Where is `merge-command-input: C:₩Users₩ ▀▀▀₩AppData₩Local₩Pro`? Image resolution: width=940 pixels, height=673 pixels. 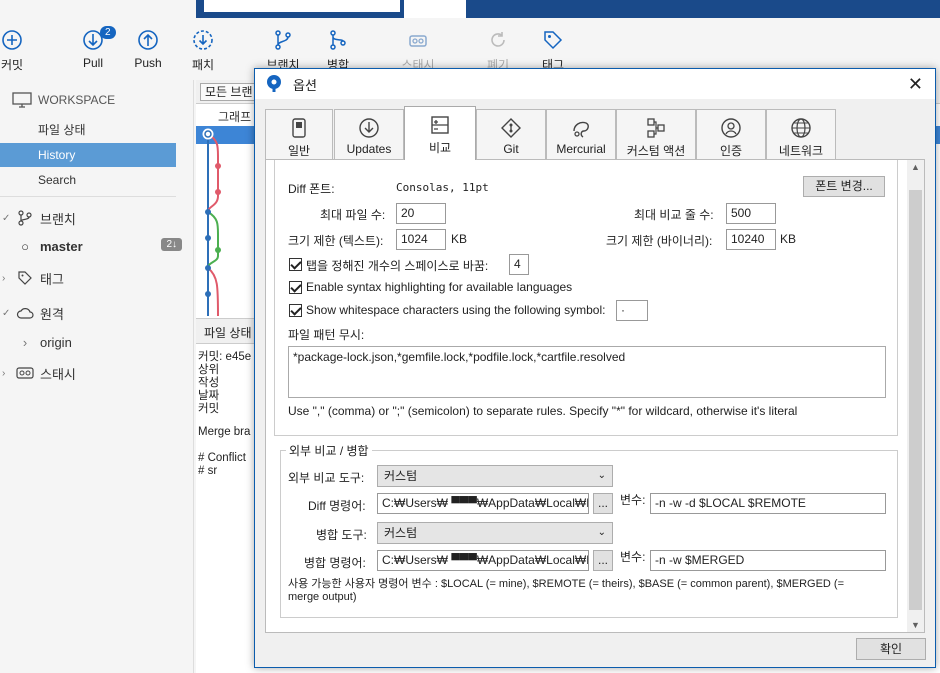
merge-command-input: C:₩Users₩ ▀▀▀₩AppData₩Local₩Pro is located at coordinates (483, 560).